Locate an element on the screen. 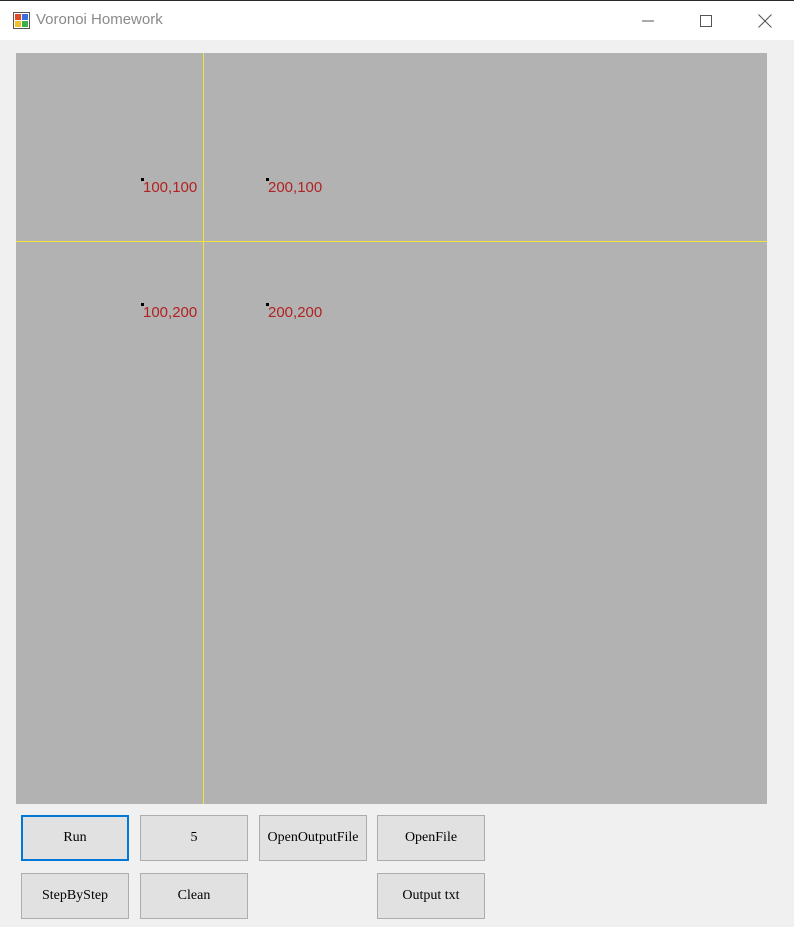 Image resolution: width=794 pixels, height=927 pixels. close-button is located at coordinates (765, 21).